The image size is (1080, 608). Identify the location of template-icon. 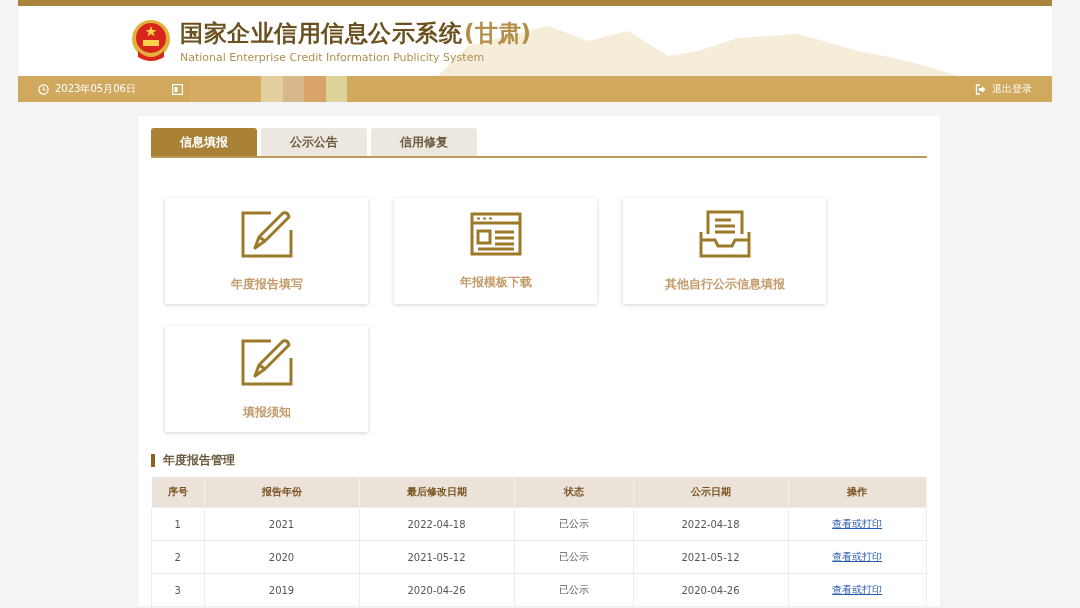
(495, 233).